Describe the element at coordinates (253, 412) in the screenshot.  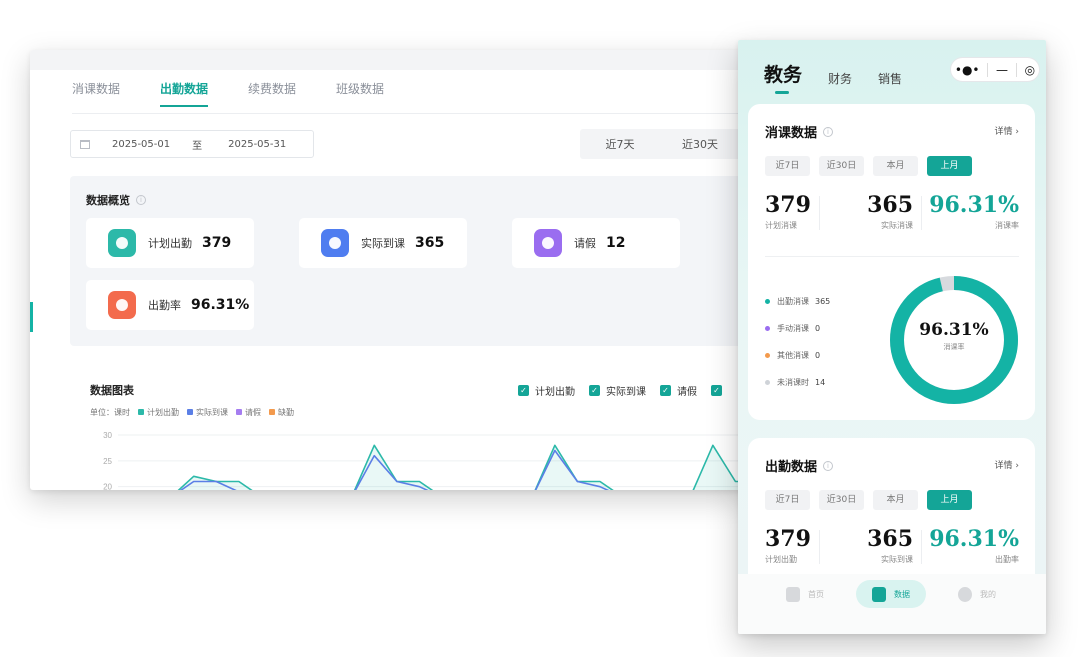
I see `legend-label: 请假` at that location.